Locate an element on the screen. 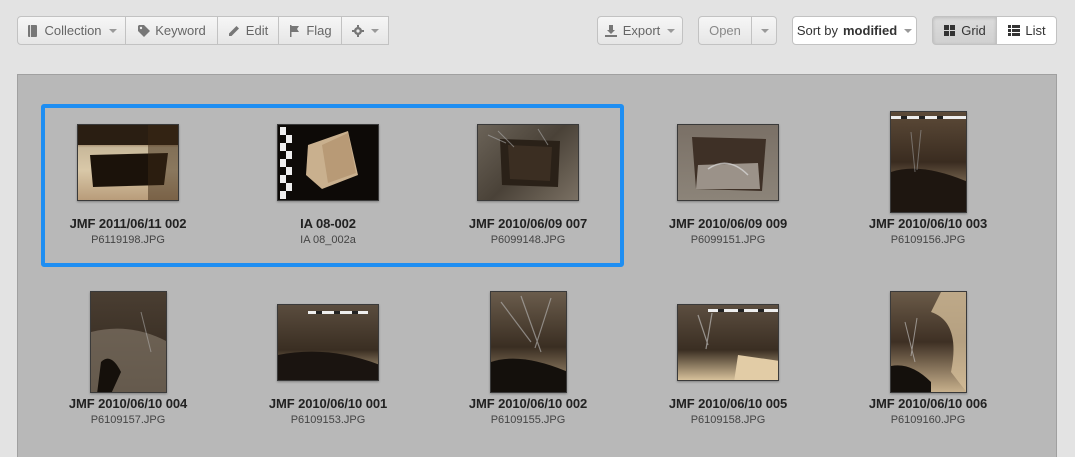 The image size is (1075, 457). open-button: Open is located at coordinates (725, 30).